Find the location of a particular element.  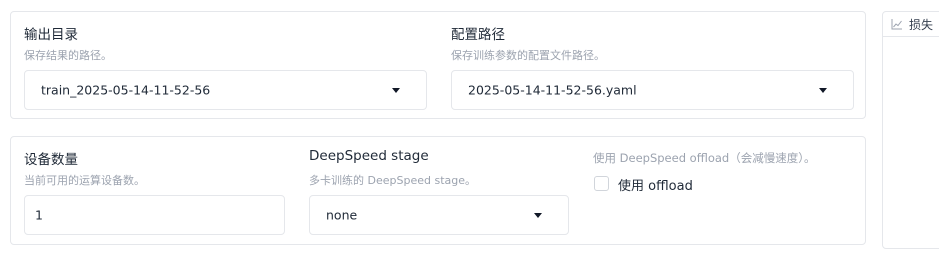

output-dir-label: 输出目录 is located at coordinates (51, 35).